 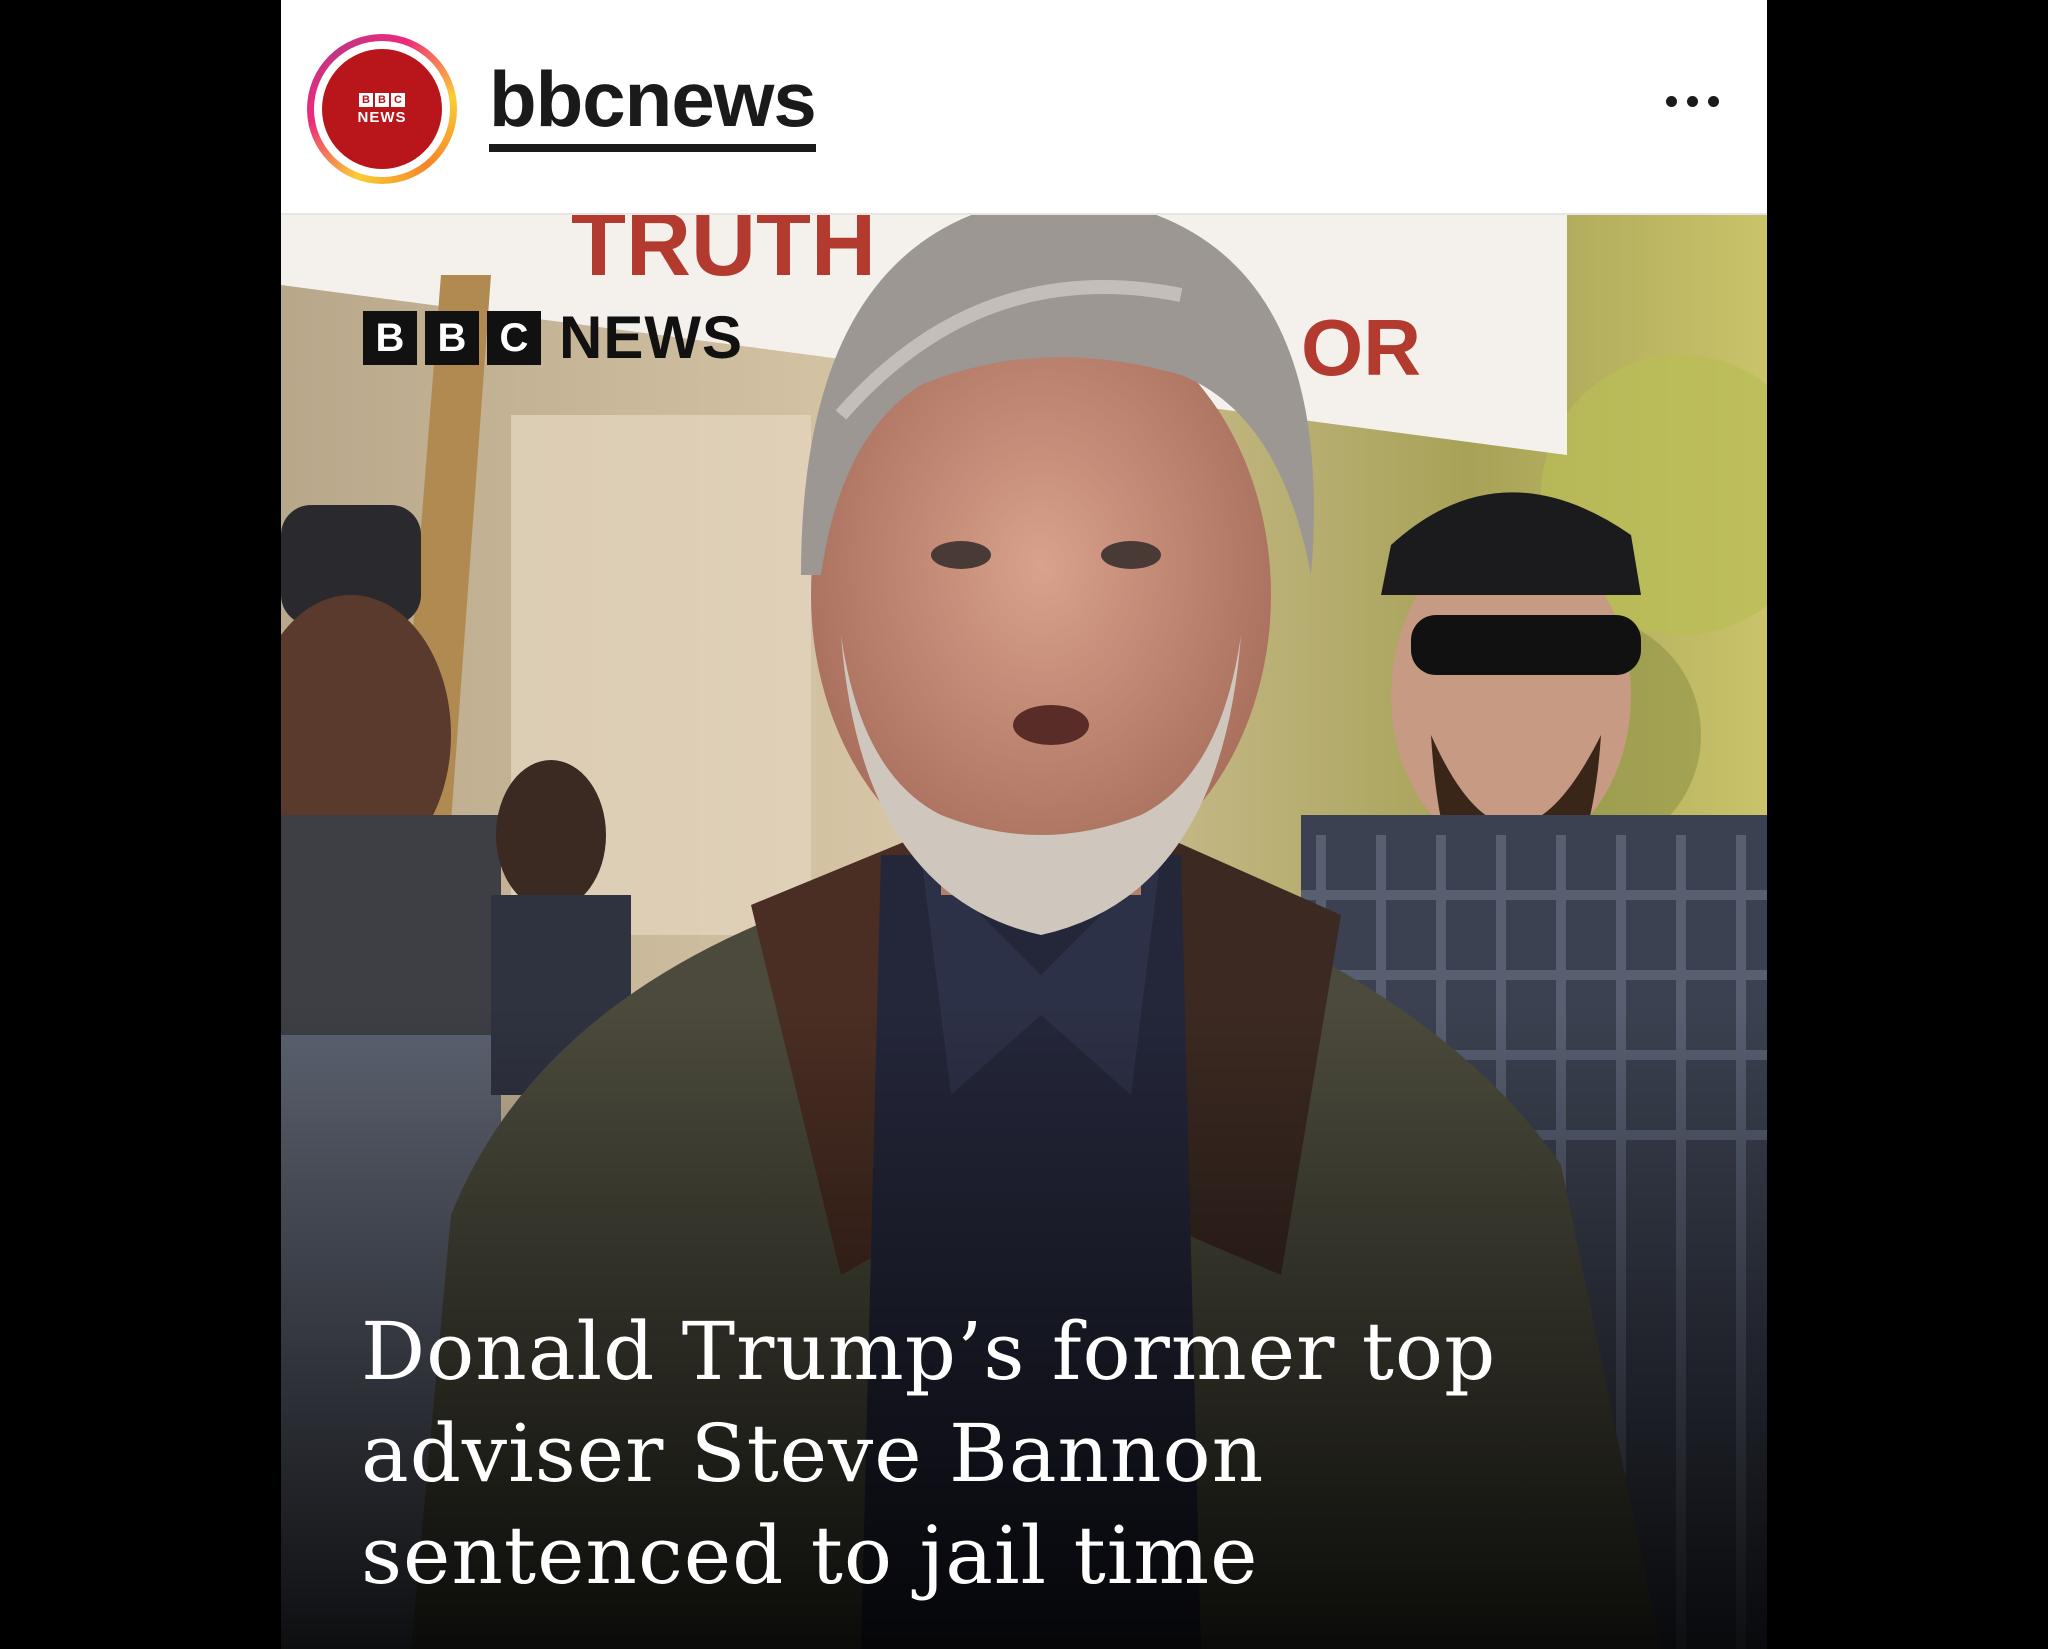 I want to click on headline-line: sentenced to jail time, so click(x=810, y=1555).